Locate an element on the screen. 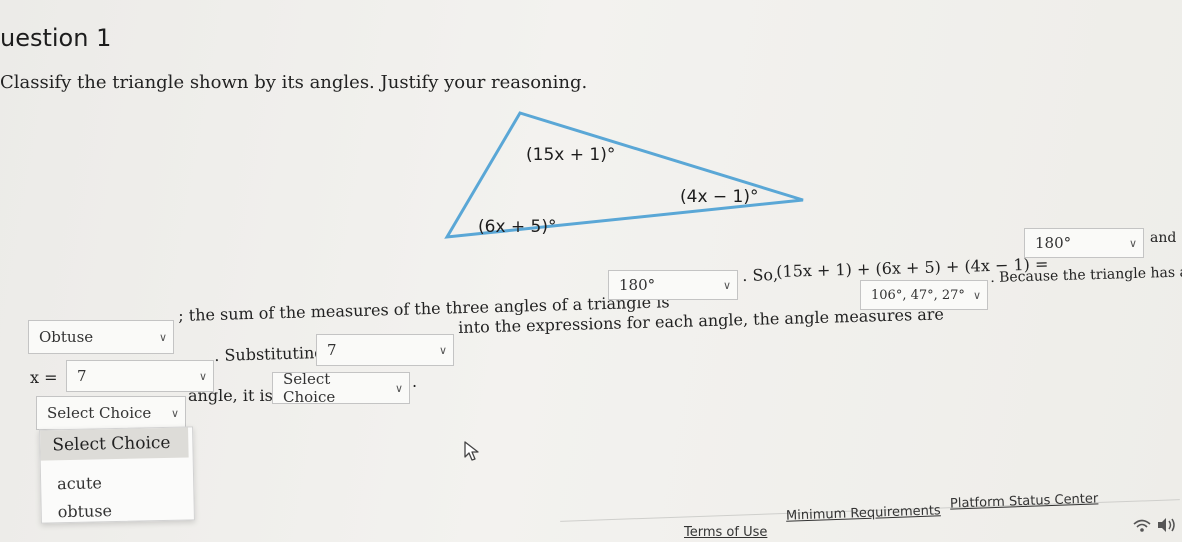 The height and width of the screenshot is (542, 1182). status-link: Platform Status Center is located at coordinates (1024, 501).